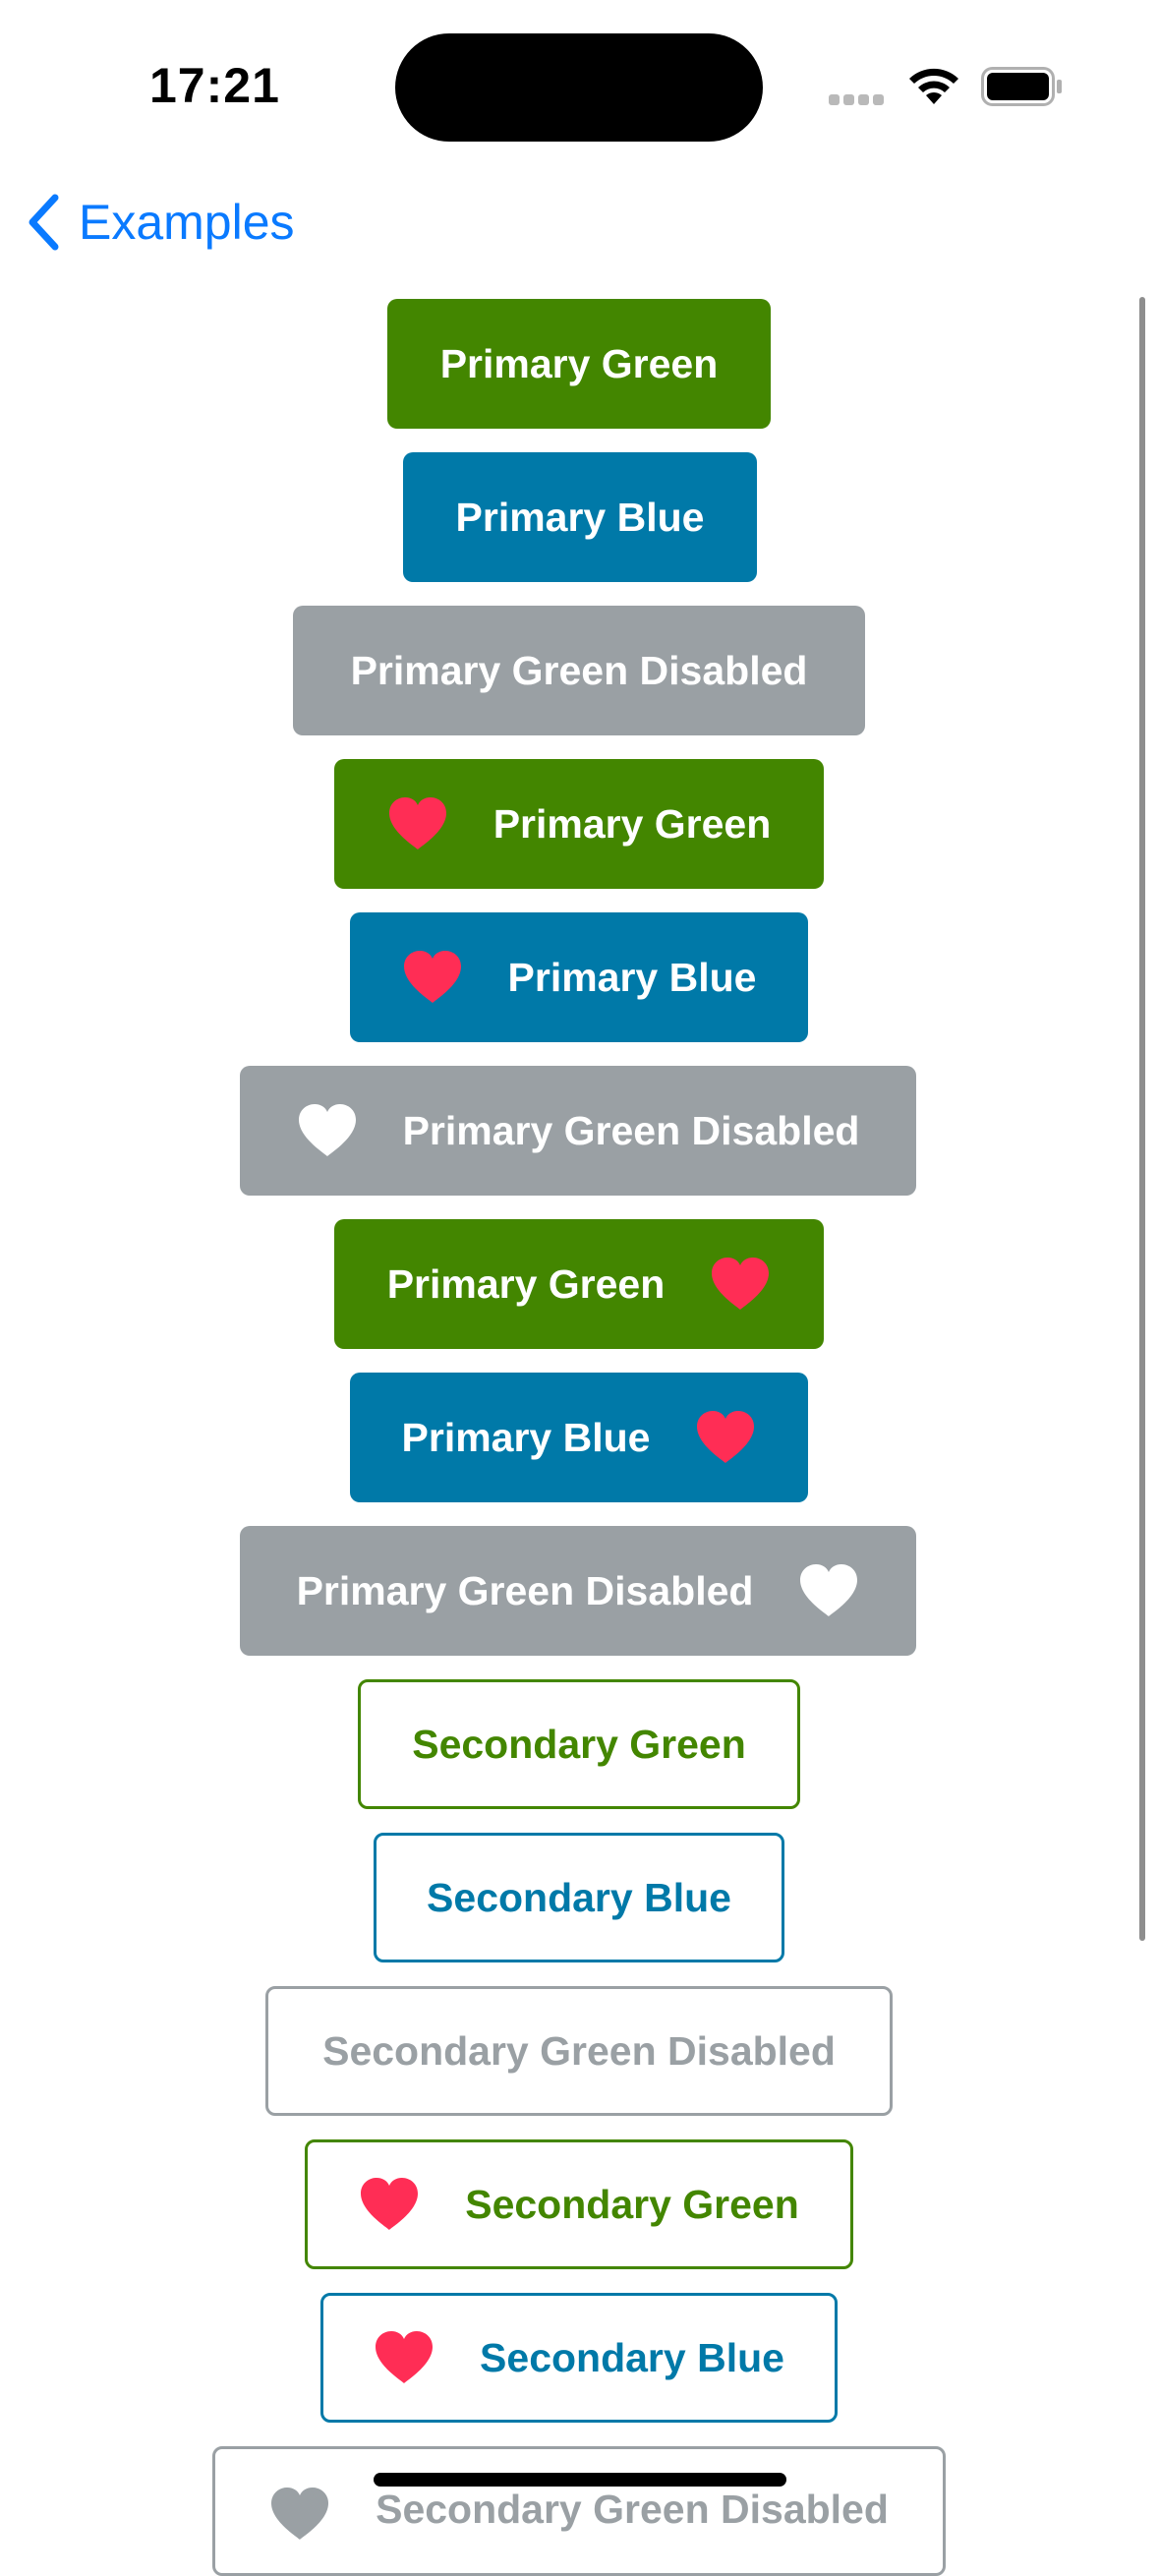 This screenshot has width=1159, height=2576. I want to click on primary-blue-heart-left-button: Primary Blue, so click(579, 977).